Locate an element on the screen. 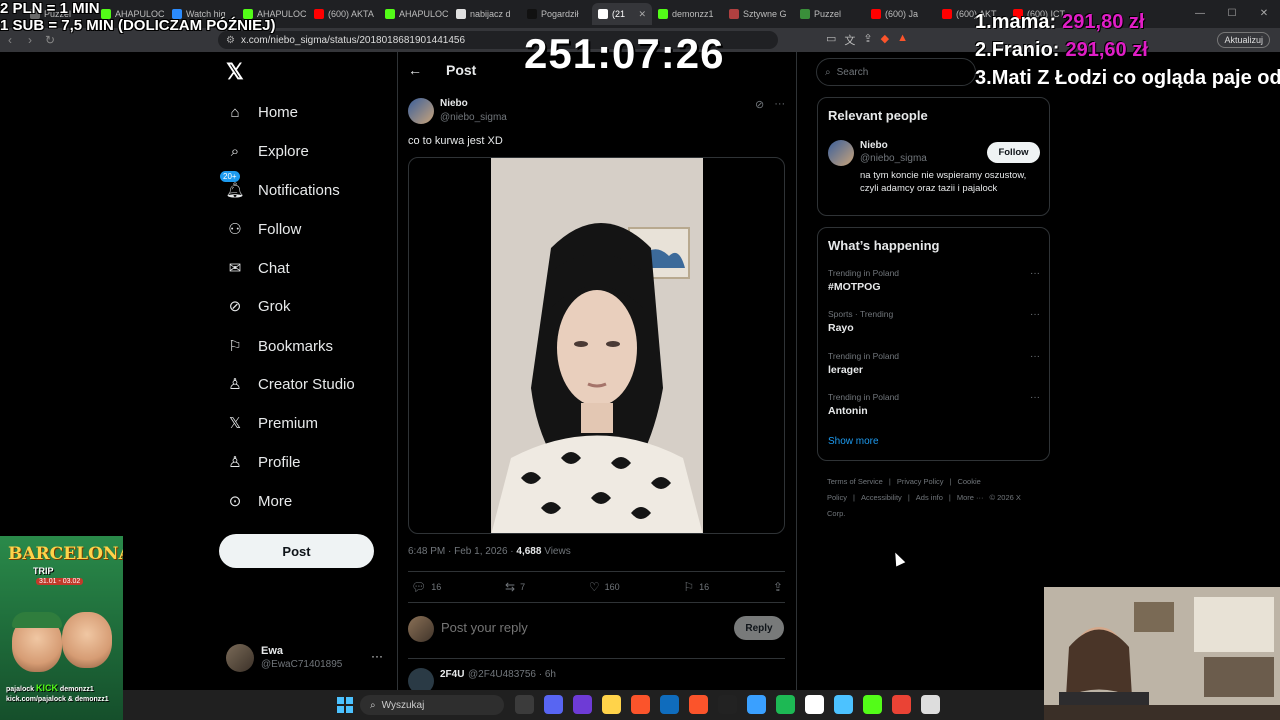 The image size is (1280, 720). bookmark-icon: ⚐ is located at coordinates (235, 346).